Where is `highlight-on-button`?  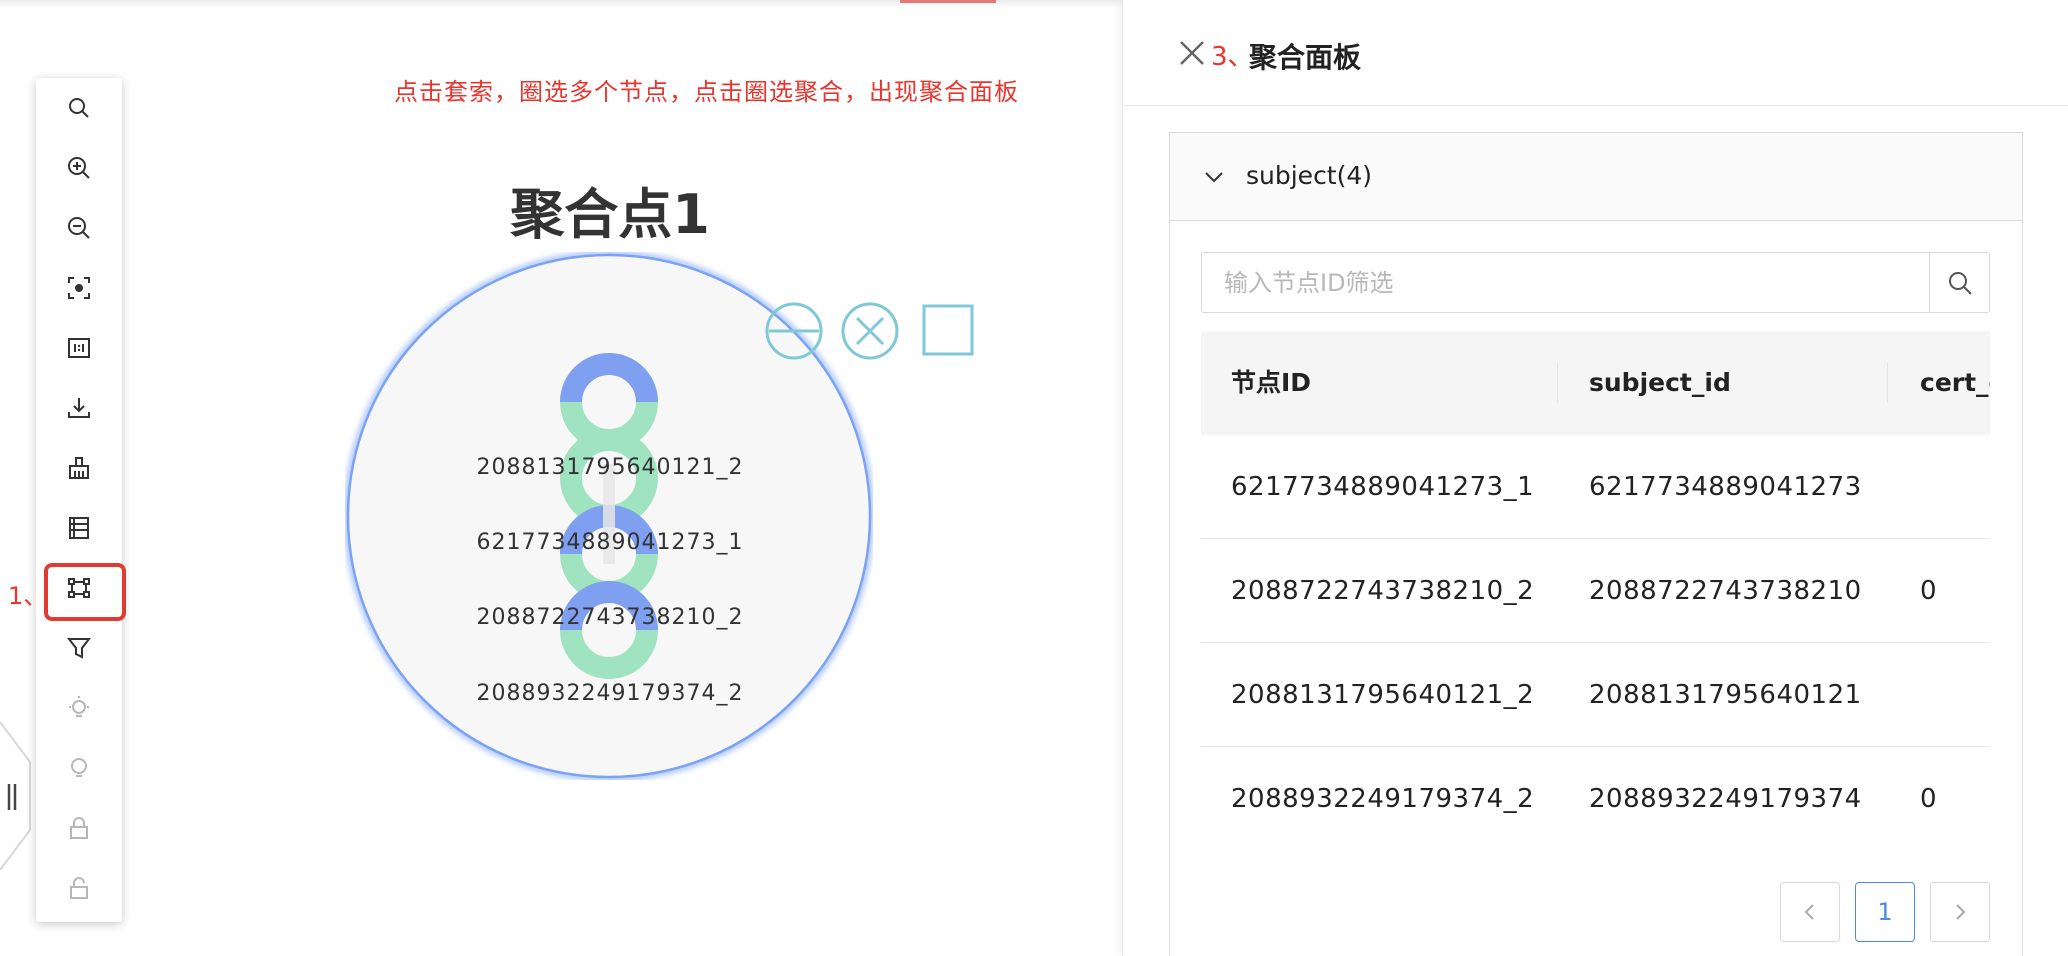 highlight-on-button is located at coordinates (79, 708).